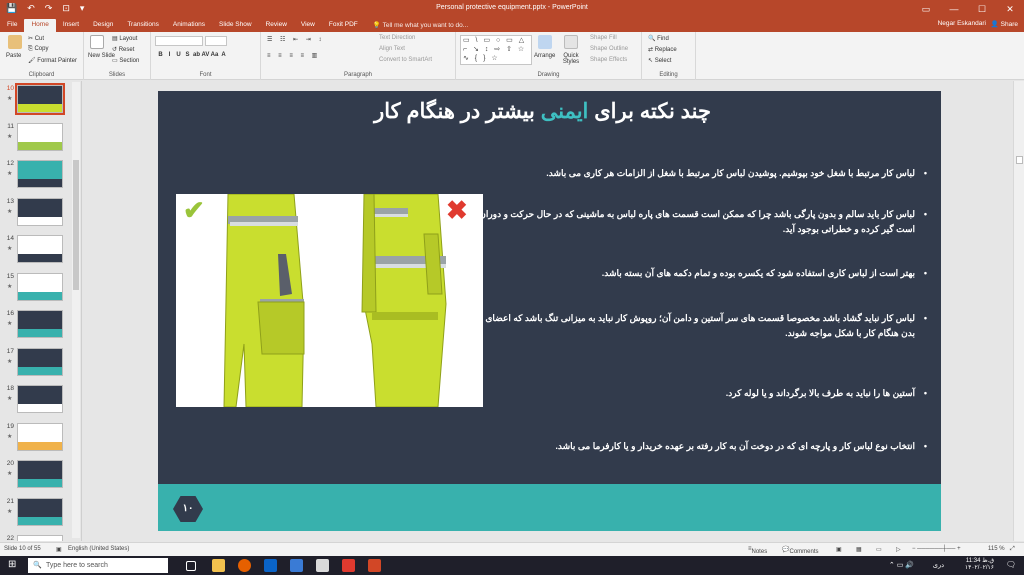 Image resolution: width=1024 pixels, height=575 pixels. What do you see at coordinates (38, 49) in the screenshot?
I see `copy-button: ⎘ Copy` at bounding box center [38, 49].